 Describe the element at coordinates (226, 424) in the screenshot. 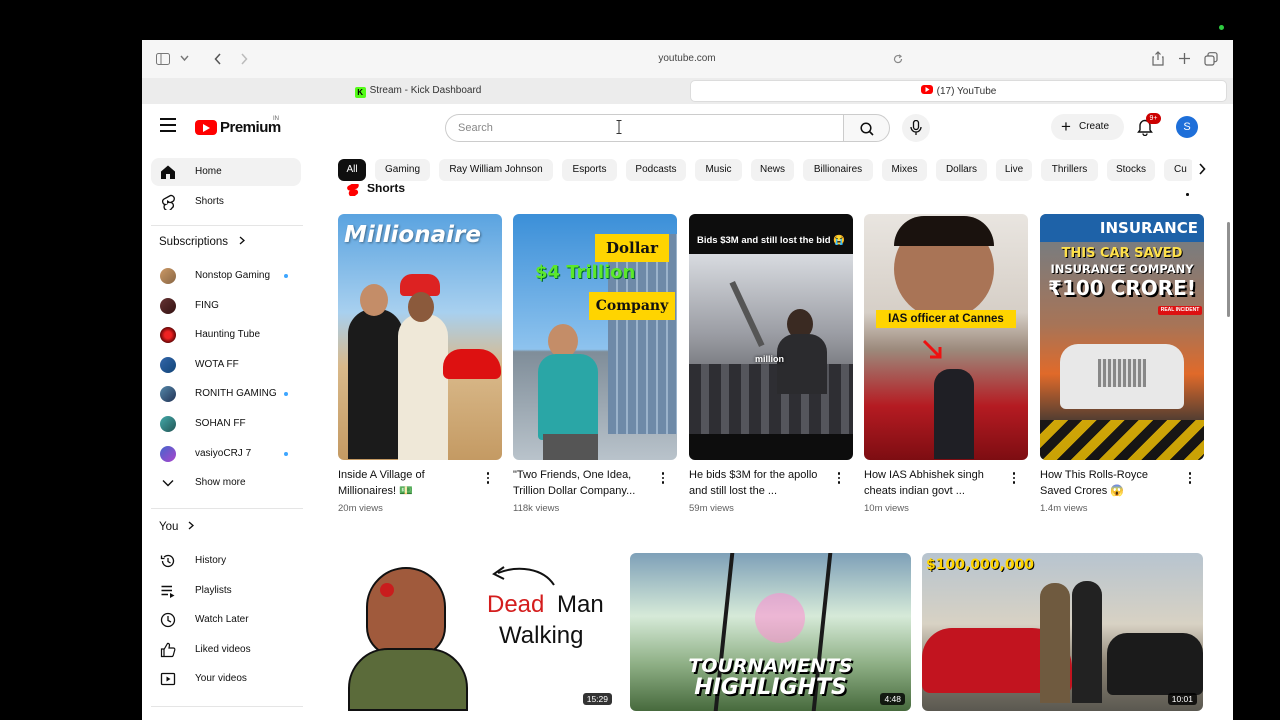

I see `sidebar-subscription-sohan-ff: SOHAN FF` at that location.